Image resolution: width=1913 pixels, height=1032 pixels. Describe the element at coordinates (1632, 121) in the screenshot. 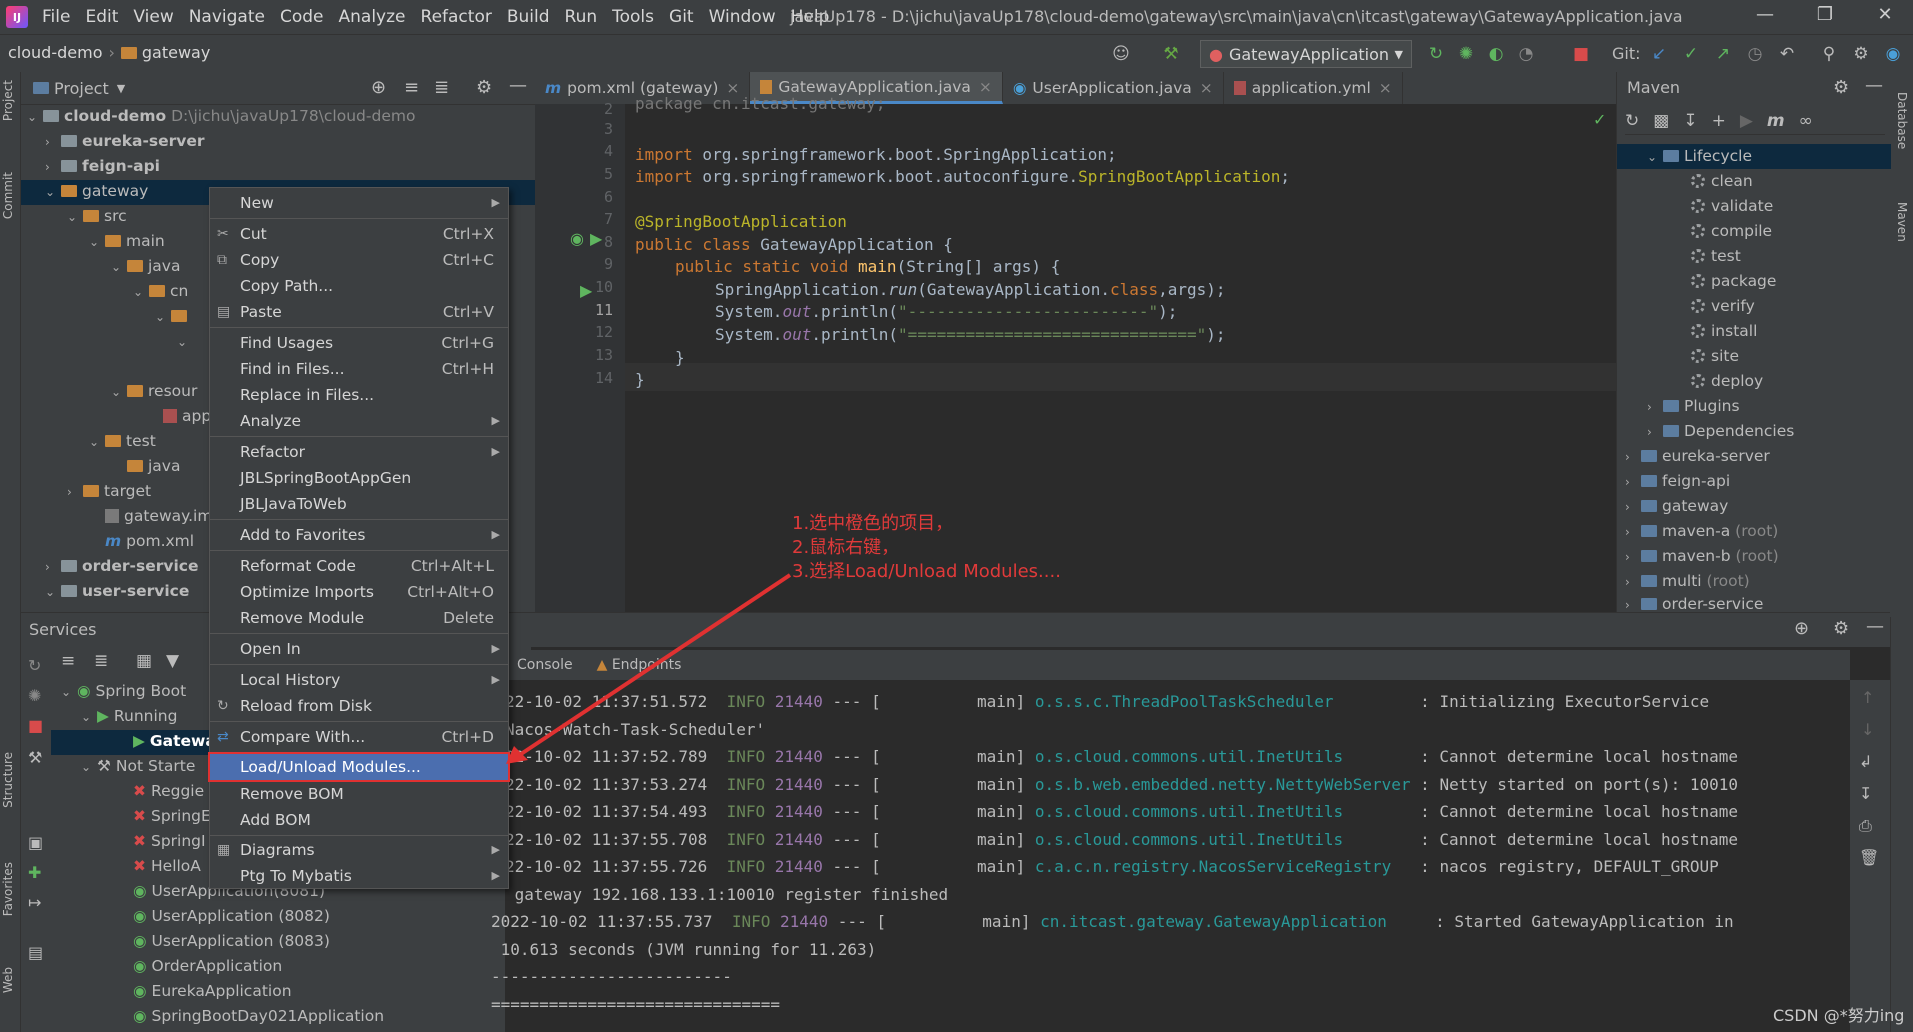

I see `reload-icon: ↻` at that location.